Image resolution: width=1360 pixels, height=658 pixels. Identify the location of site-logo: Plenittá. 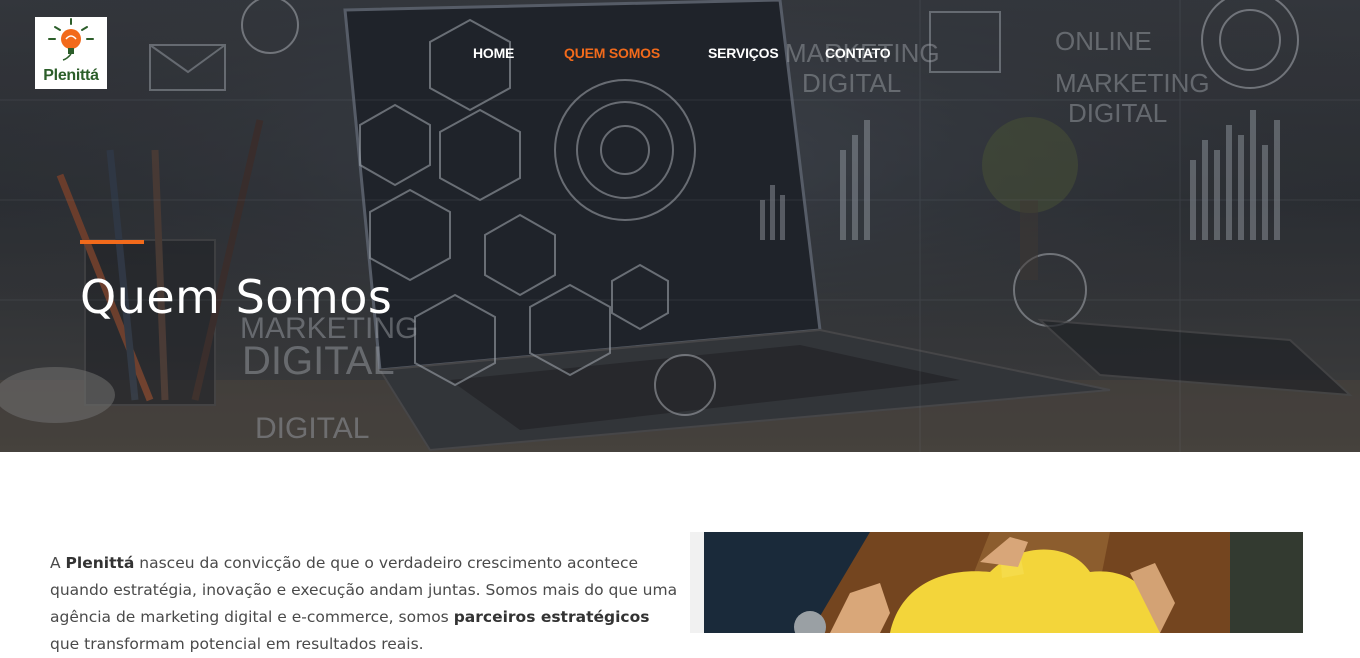
(71, 53).